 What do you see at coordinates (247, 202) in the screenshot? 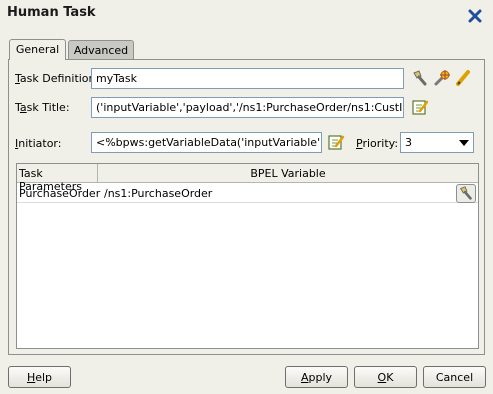
I see `row-divider` at bounding box center [247, 202].